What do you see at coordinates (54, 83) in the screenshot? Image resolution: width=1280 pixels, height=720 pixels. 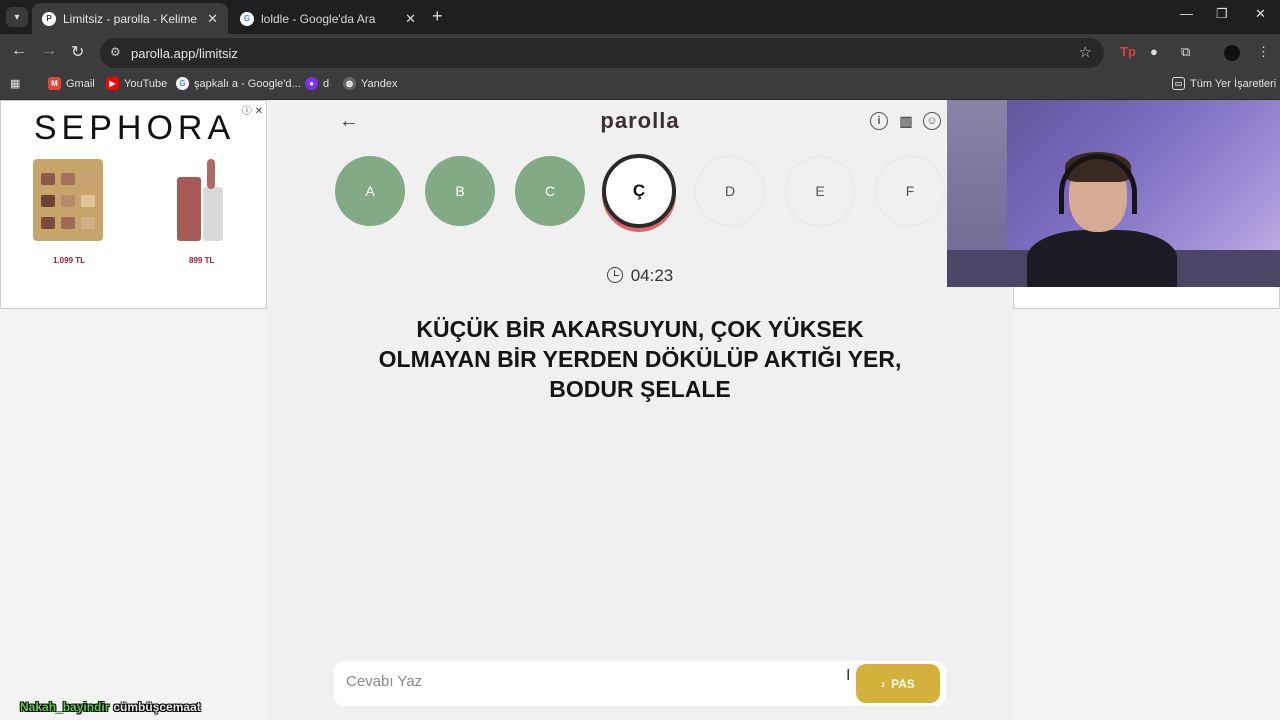 I see `gmail-icon: M` at bounding box center [54, 83].